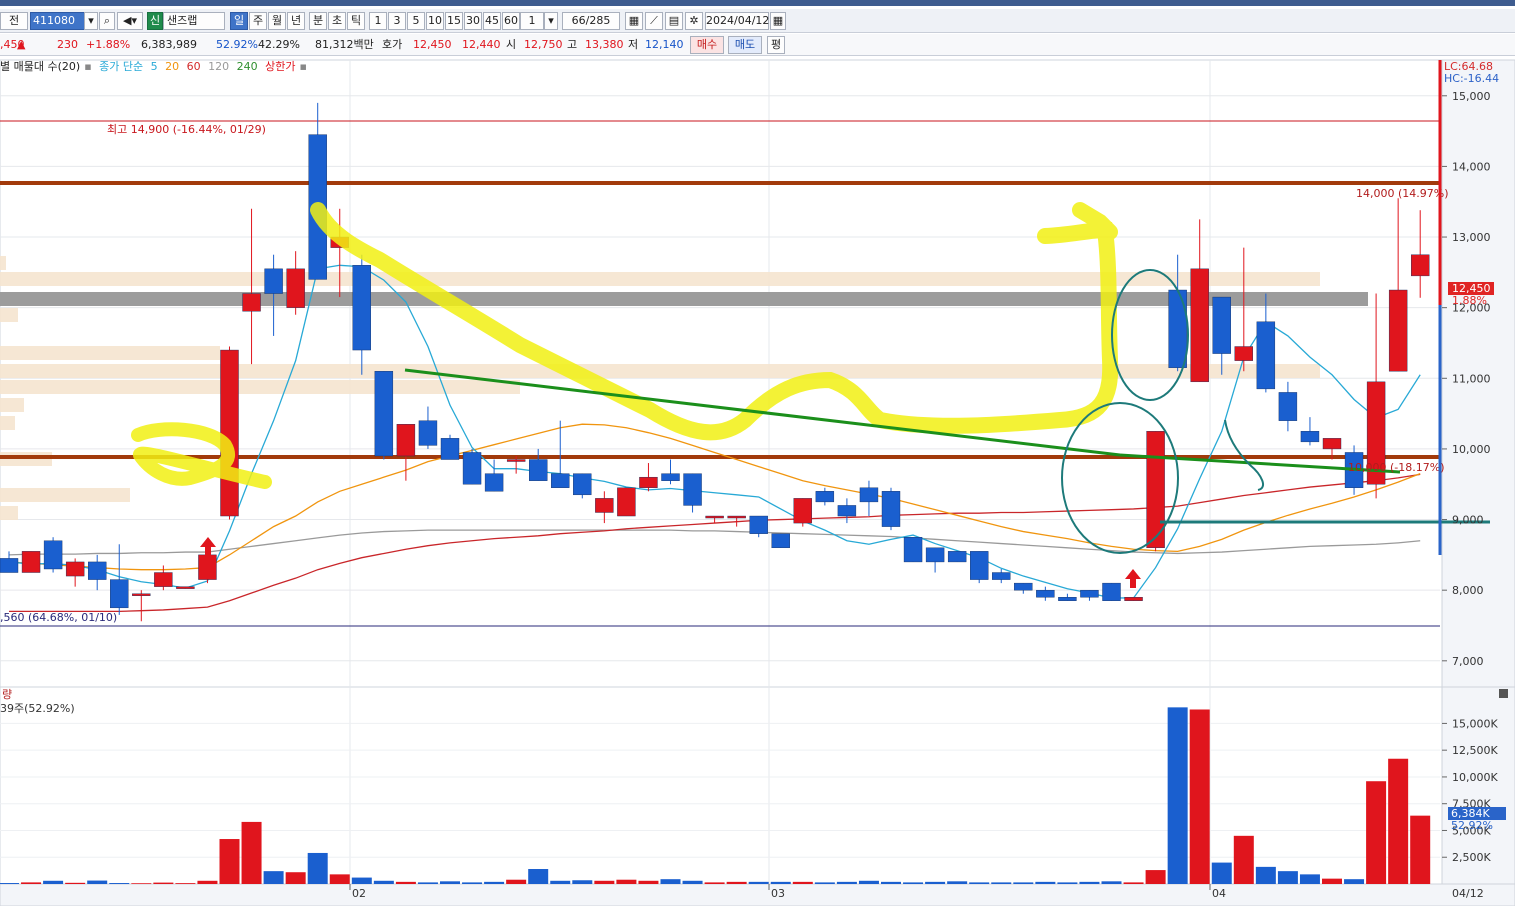 This screenshot has height=906, width=1515. What do you see at coordinates (674, 21) in the screenshot?
I see `save-icon: ▤` at bounding box center [674, 21].